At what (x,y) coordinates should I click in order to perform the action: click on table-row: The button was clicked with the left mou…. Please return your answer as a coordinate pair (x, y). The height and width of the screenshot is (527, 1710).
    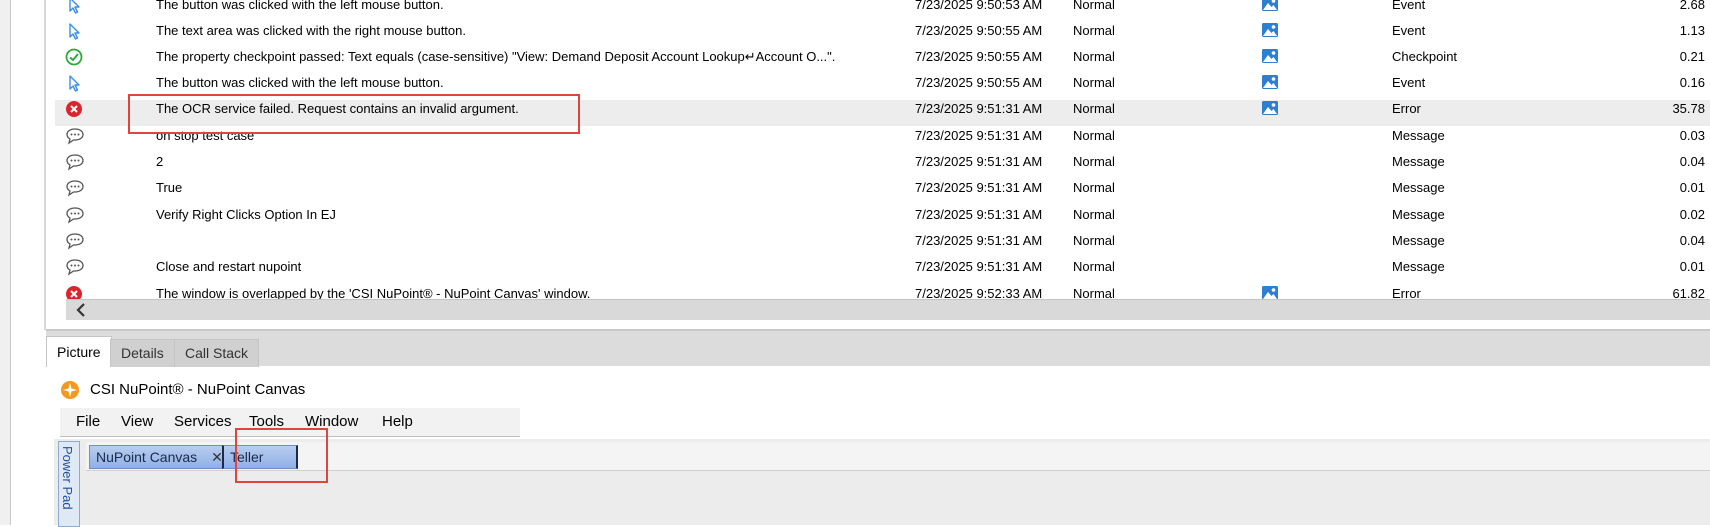
    Looking at the image, I should click on (882, 11).